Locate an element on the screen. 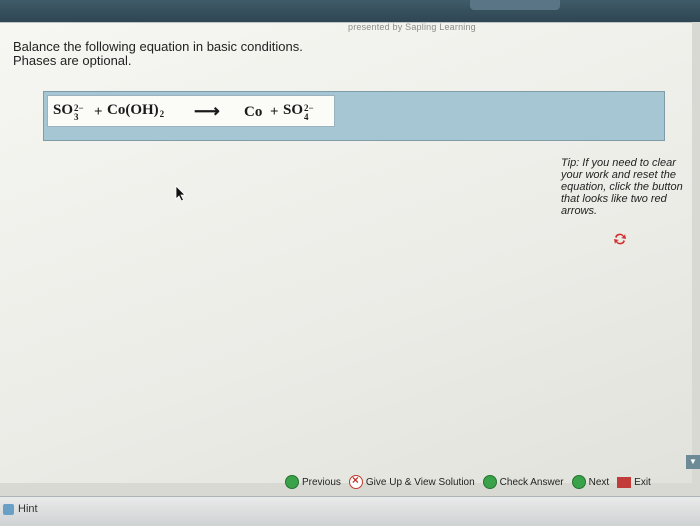 This screenshot has width=700, height=526. sulfite-subscript: 3 is located at coordinates (76, 117).